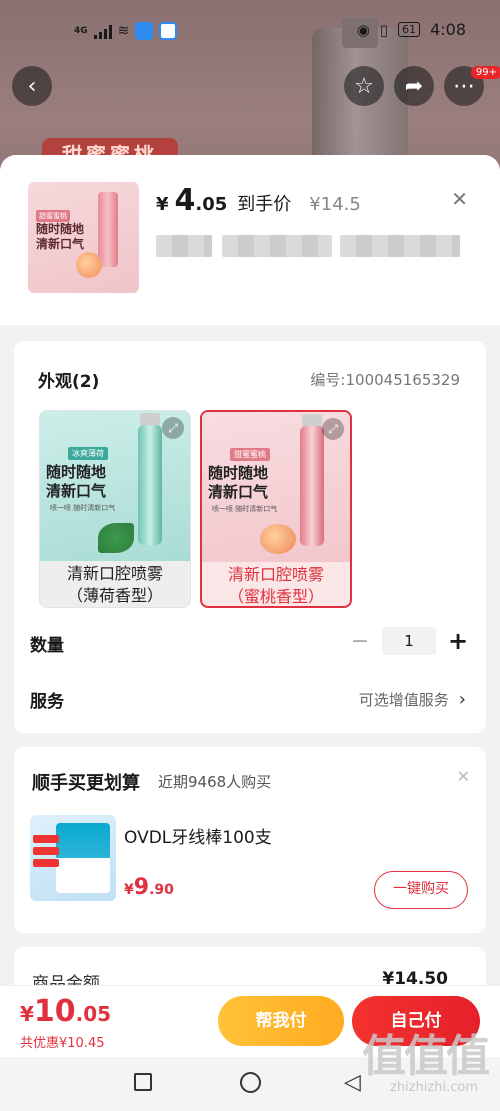 This screenshot has height=1111, width=500. I want to click on share-icon: ➦, so click(414, 86).